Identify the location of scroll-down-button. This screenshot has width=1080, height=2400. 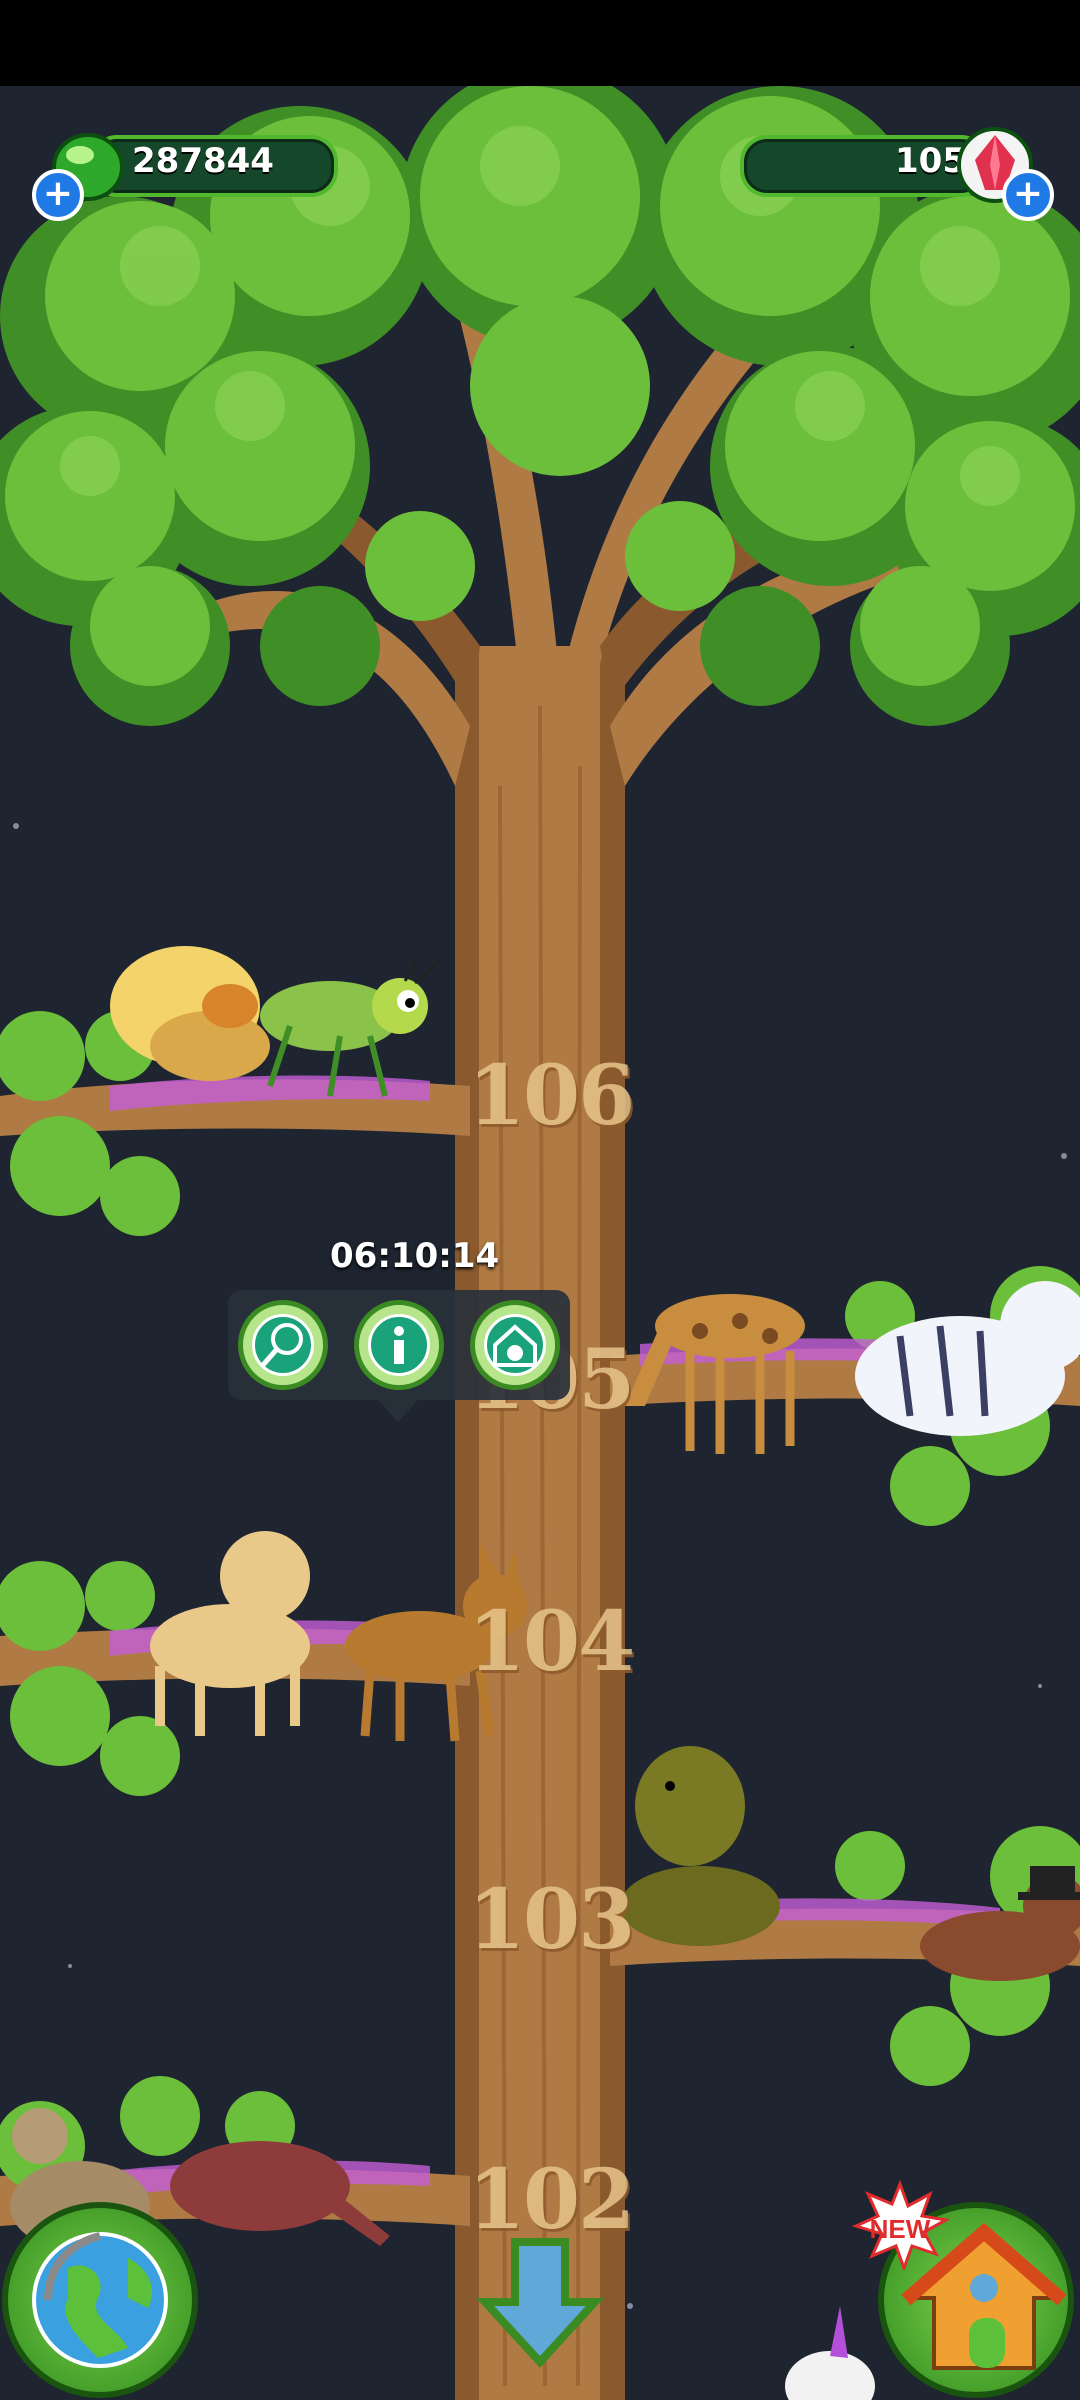
(540, 2302).